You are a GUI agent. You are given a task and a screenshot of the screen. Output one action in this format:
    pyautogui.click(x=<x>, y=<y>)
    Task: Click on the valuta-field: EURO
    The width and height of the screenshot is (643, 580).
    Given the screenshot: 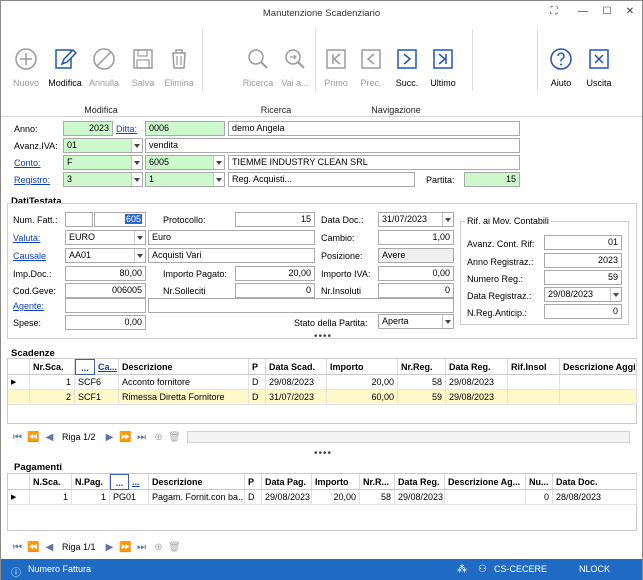 What is the action you would take?
    pyautogui.click(x=105, y=237)
    